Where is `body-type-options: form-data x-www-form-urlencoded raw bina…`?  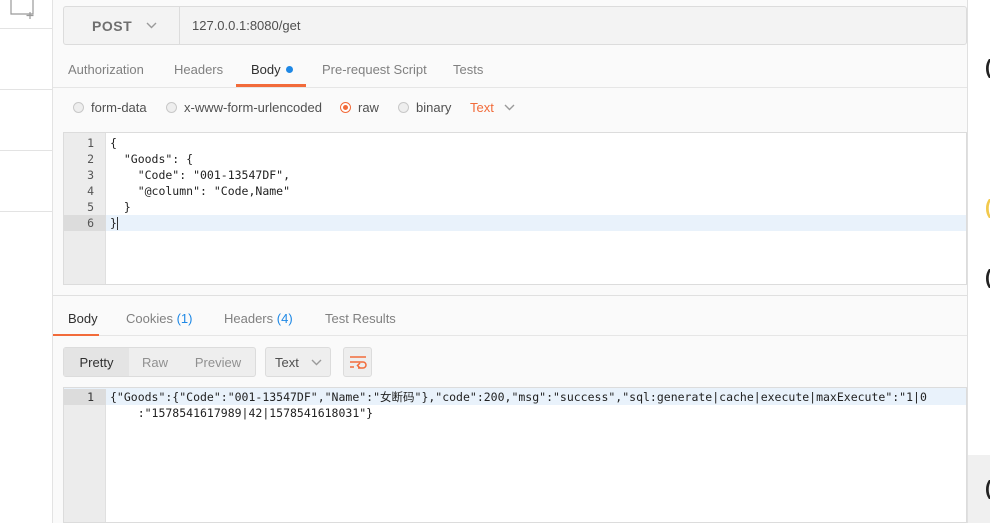 body-type-options: form-data x-www-form-urlencoded raw bina… is located at coordinates (510, 108).